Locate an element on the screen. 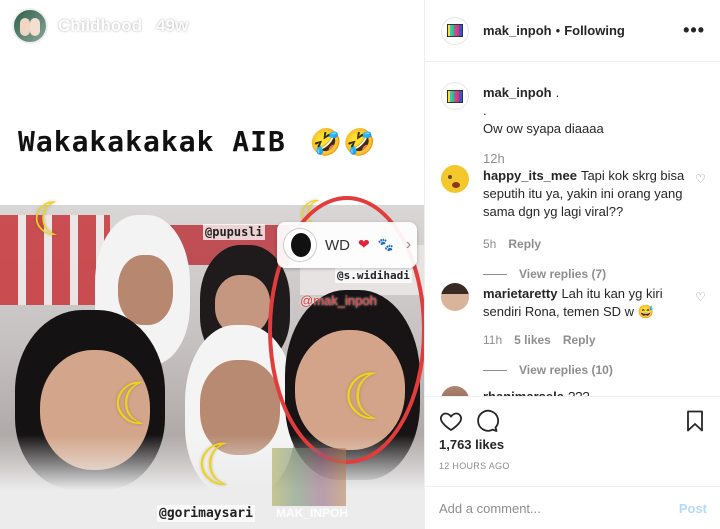  comment-time: 11h is located at coordinates (493, 340).